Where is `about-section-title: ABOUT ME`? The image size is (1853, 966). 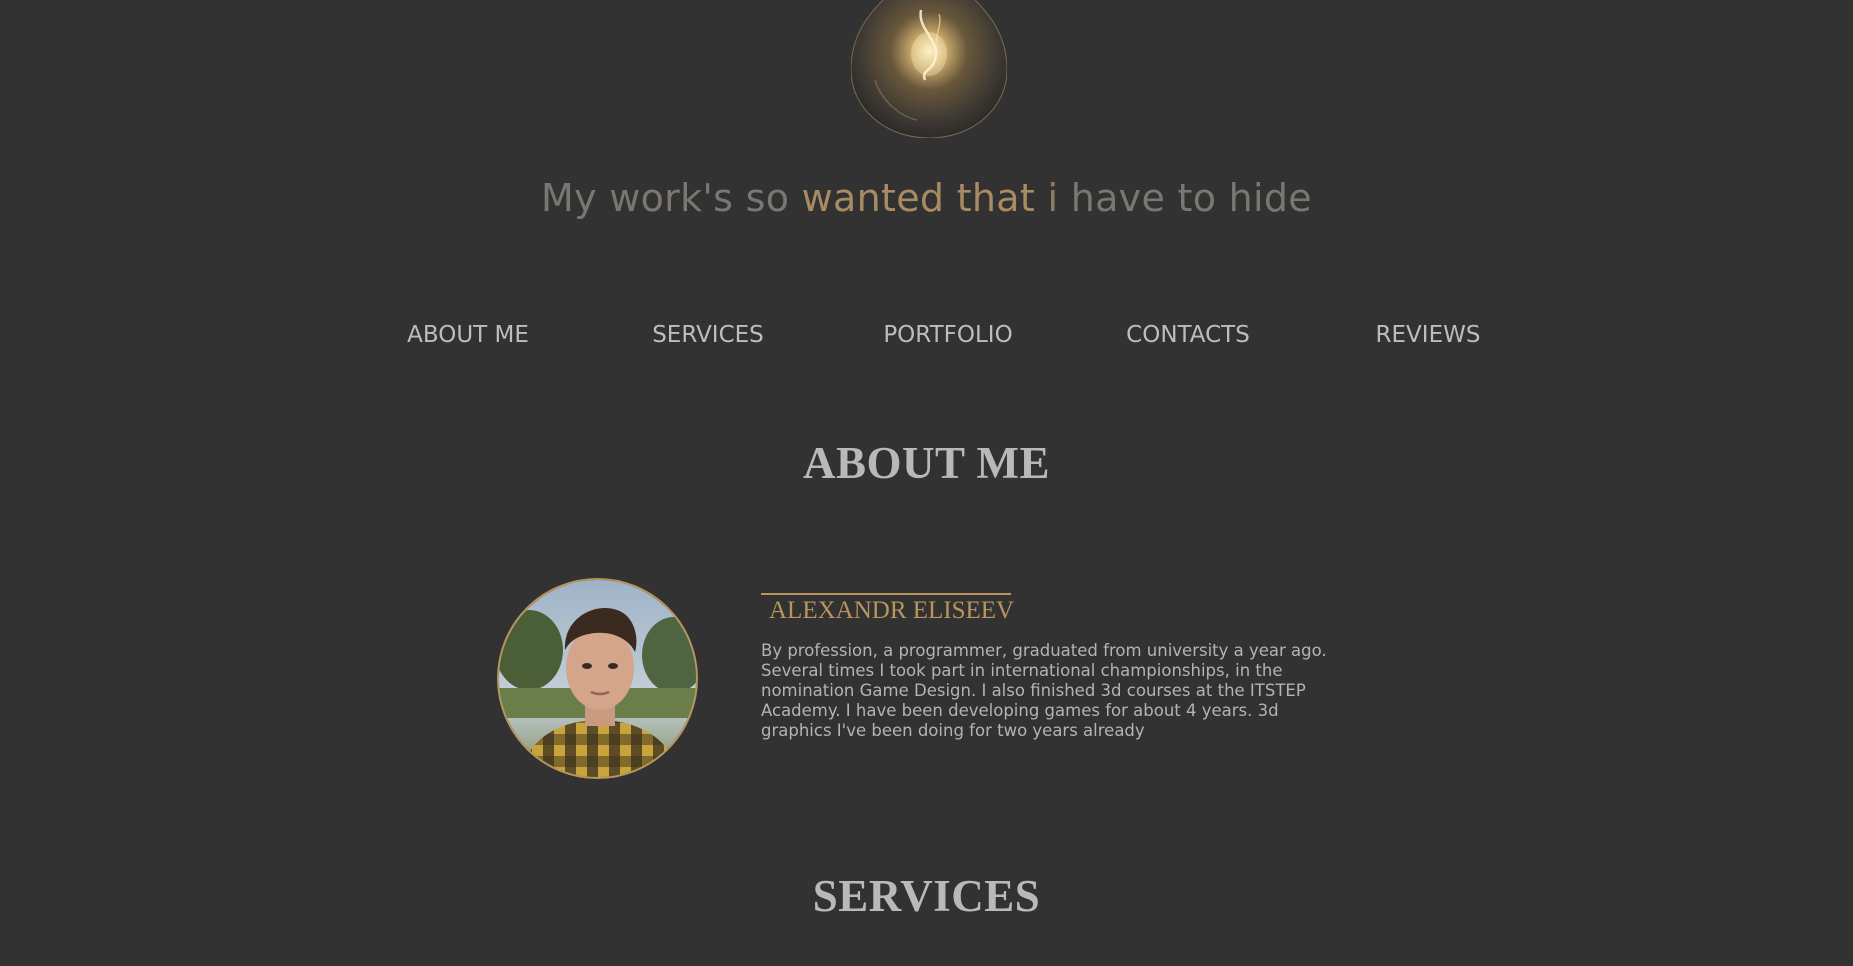
about-section-title: ABOUT ME is located at coordinates (926, 463).